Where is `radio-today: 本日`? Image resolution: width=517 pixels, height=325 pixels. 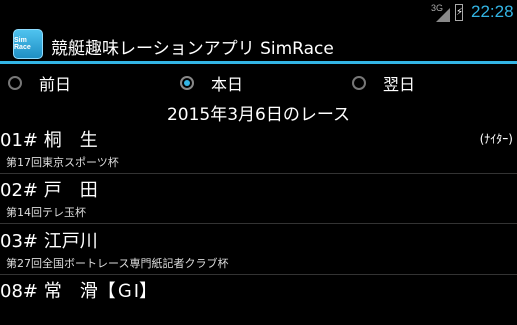
radio-today: 本日 is located at coordinates (212, 83).